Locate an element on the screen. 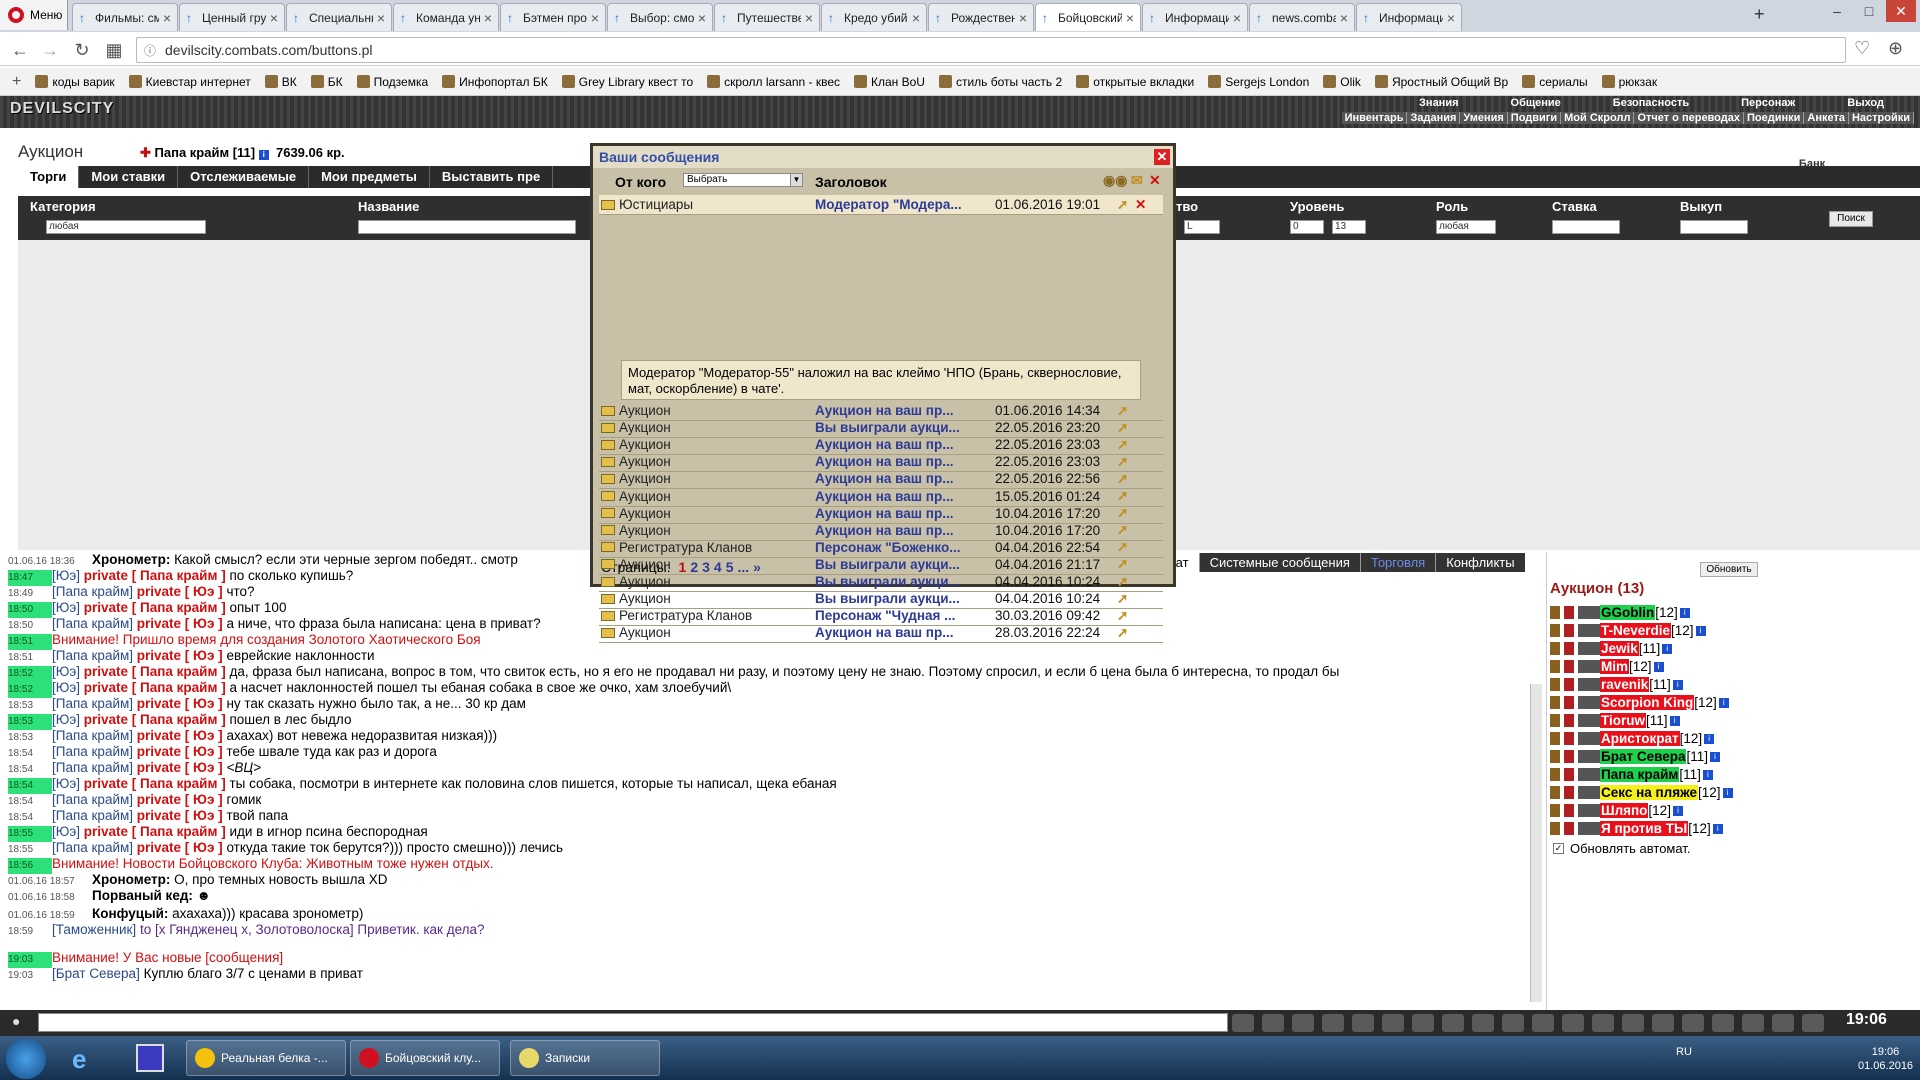 This screenshot has height=1080, width=1920. bookmark-item: сериалы is located at coordinates (1555, 82).